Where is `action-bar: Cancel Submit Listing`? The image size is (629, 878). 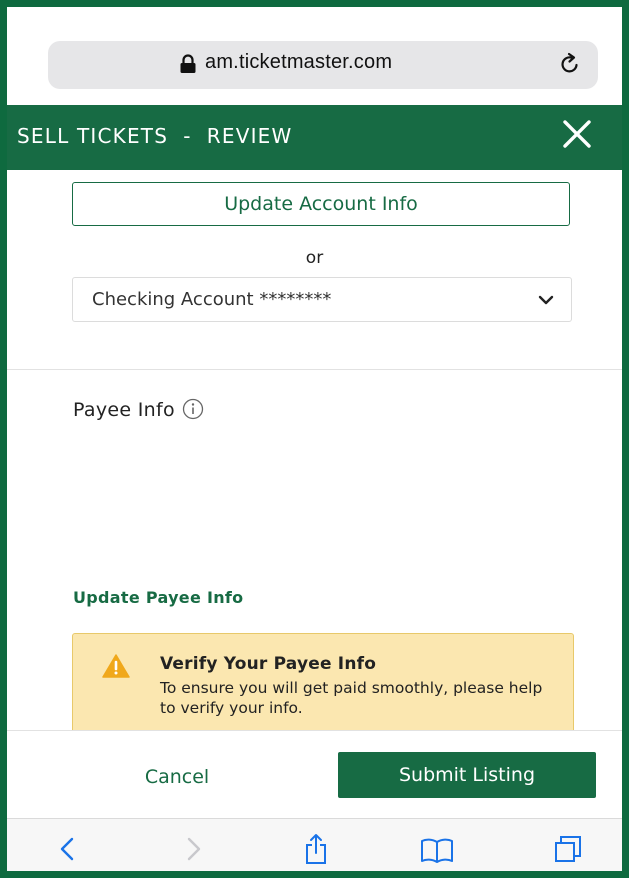
action-bar: Cancel Submit Listing is located at coordinates (314, 774).